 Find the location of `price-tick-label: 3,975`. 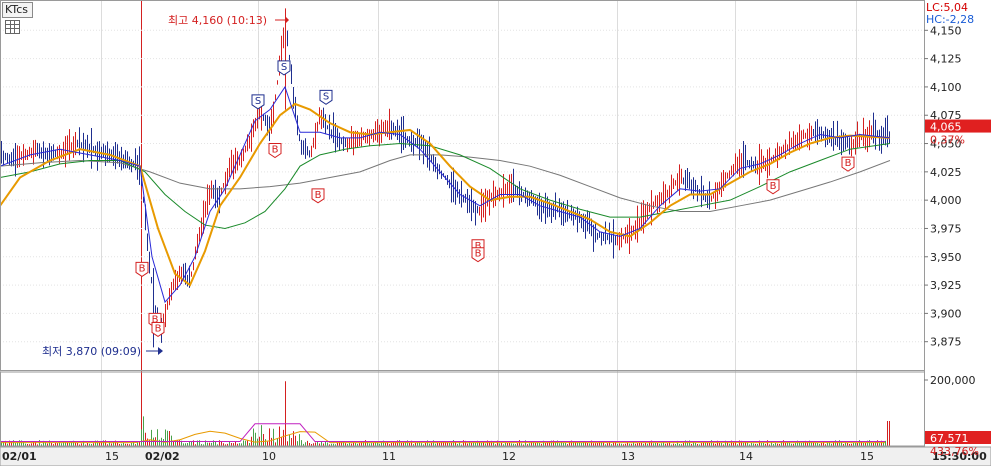

price-tick-label: 3,975 is located at coordinates (946, 228).